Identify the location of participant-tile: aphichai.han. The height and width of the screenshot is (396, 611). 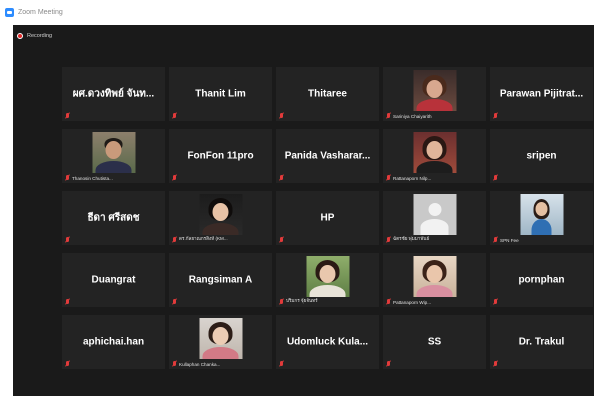
(113, 342).